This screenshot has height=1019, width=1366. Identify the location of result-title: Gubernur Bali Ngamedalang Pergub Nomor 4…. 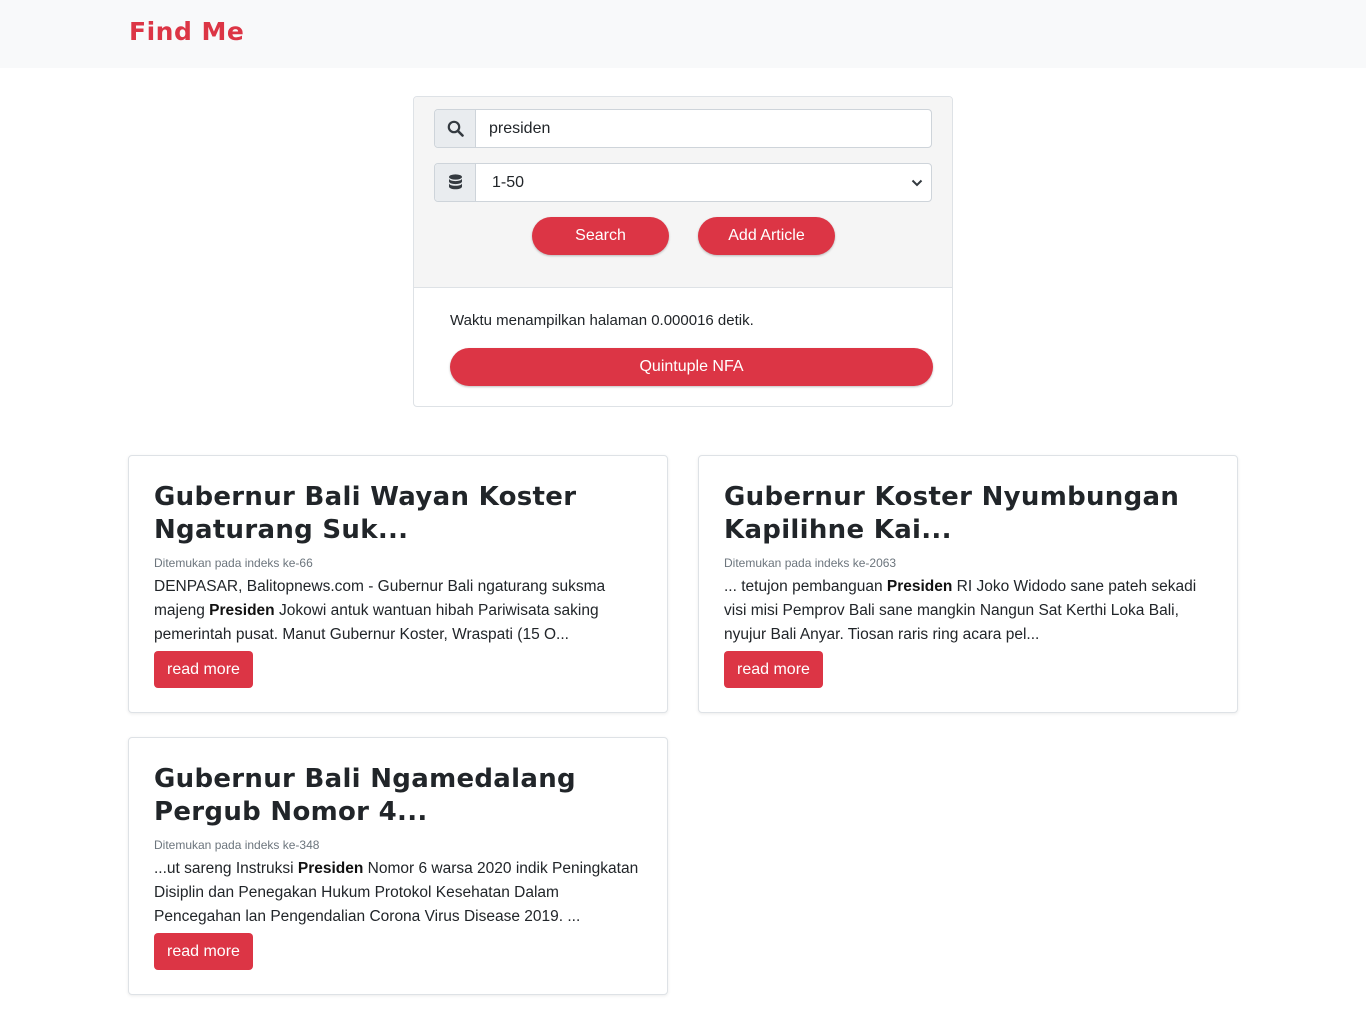
(365, 795).